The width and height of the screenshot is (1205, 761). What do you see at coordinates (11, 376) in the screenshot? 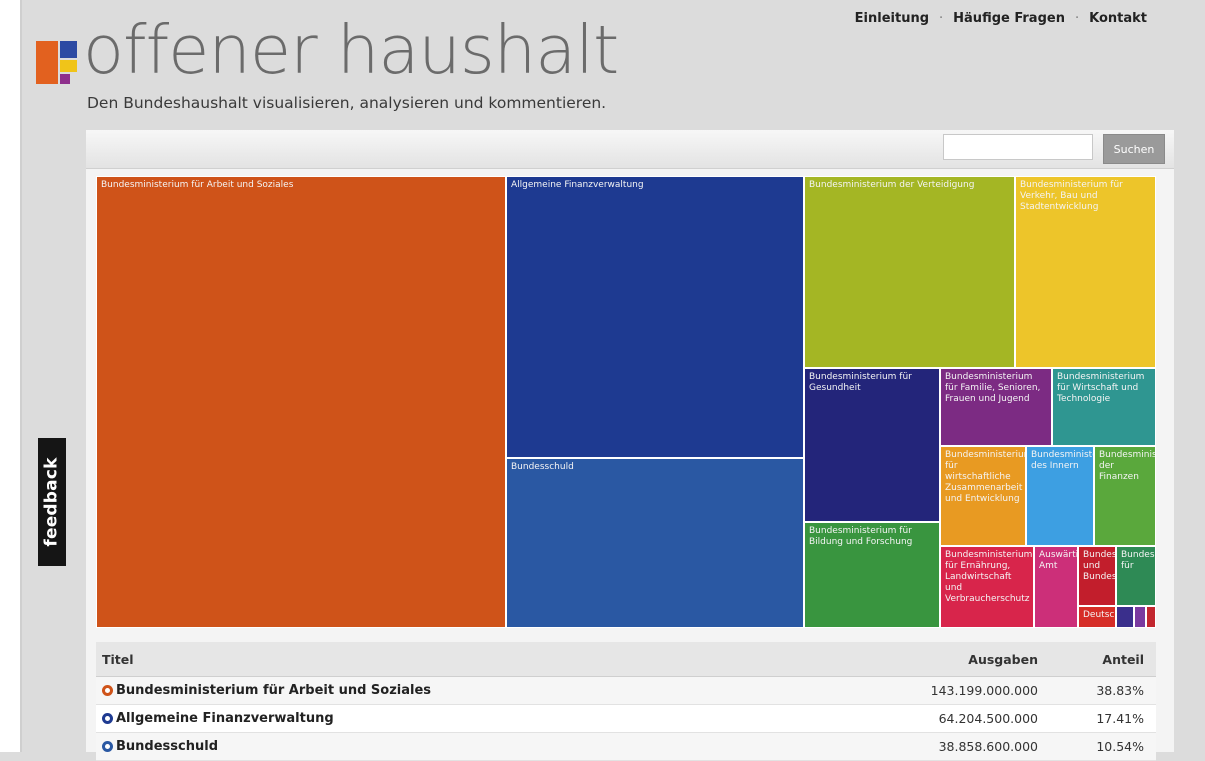
I see `page-left-strip` at bounding box center [11, 376].